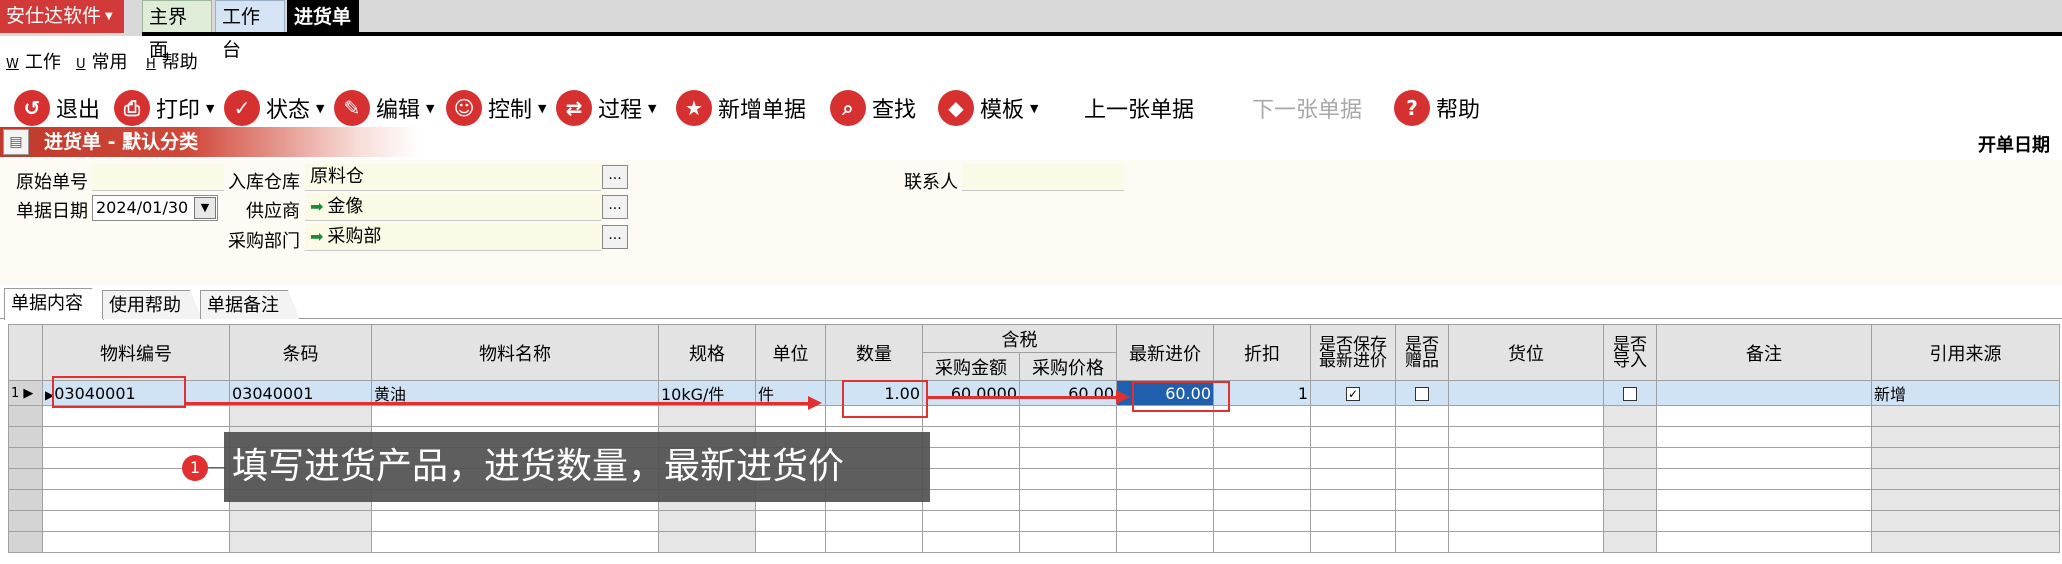 This screenshot has width=2062, height=564. What do you see at coordinates (971, 393) in the screenshot?
I see `cell-amount: 60.0000` at bounding box center [971, 393].